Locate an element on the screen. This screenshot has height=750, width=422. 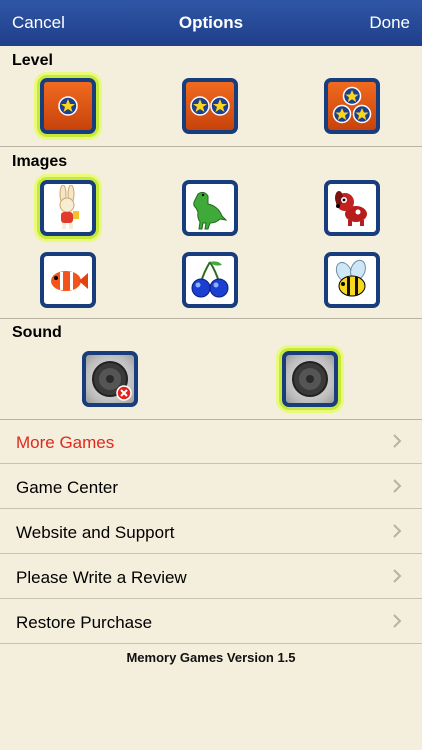
fish-icon is located at coordinates (69, 281).